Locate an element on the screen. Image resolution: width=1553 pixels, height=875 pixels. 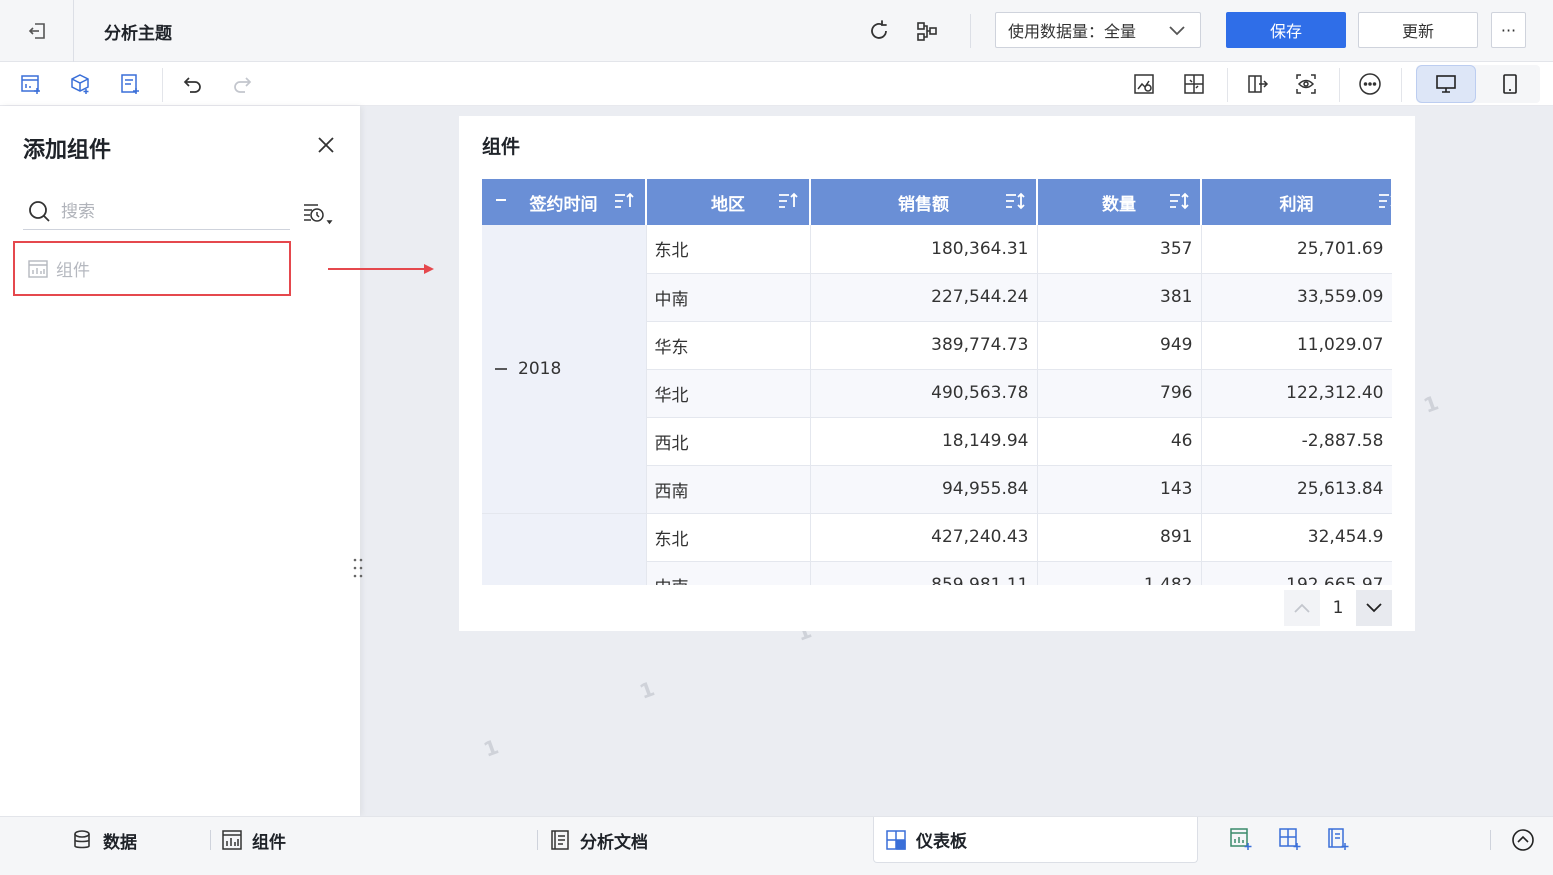
document-icon is located at coordinates (560, 840).